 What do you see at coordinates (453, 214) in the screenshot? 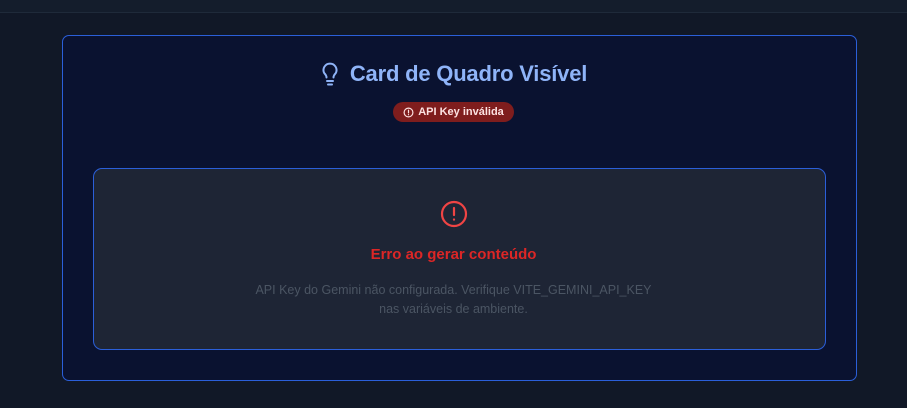
I see `error-alert-icon` at bounding box center [453, 214].